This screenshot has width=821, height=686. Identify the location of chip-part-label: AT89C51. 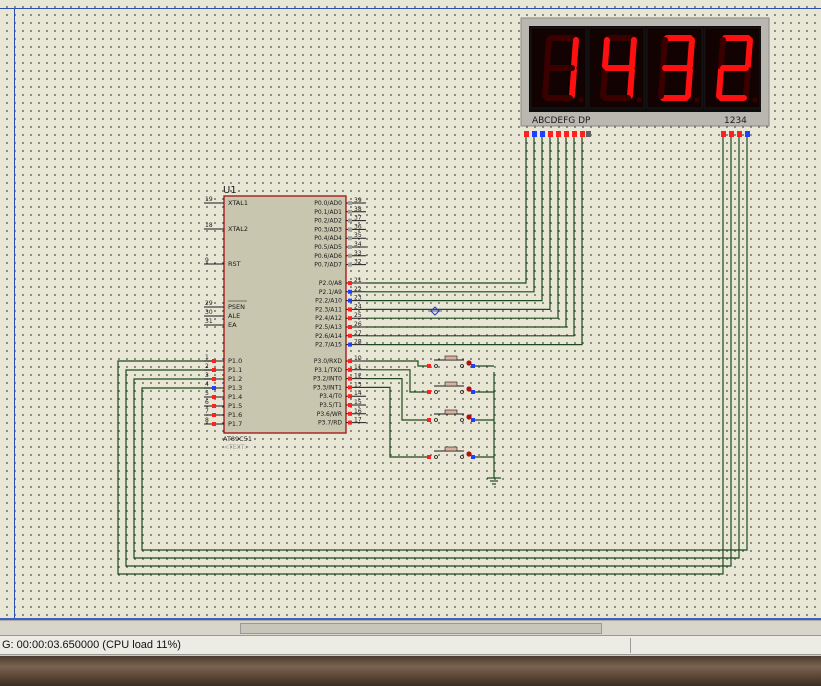
(237, 439).